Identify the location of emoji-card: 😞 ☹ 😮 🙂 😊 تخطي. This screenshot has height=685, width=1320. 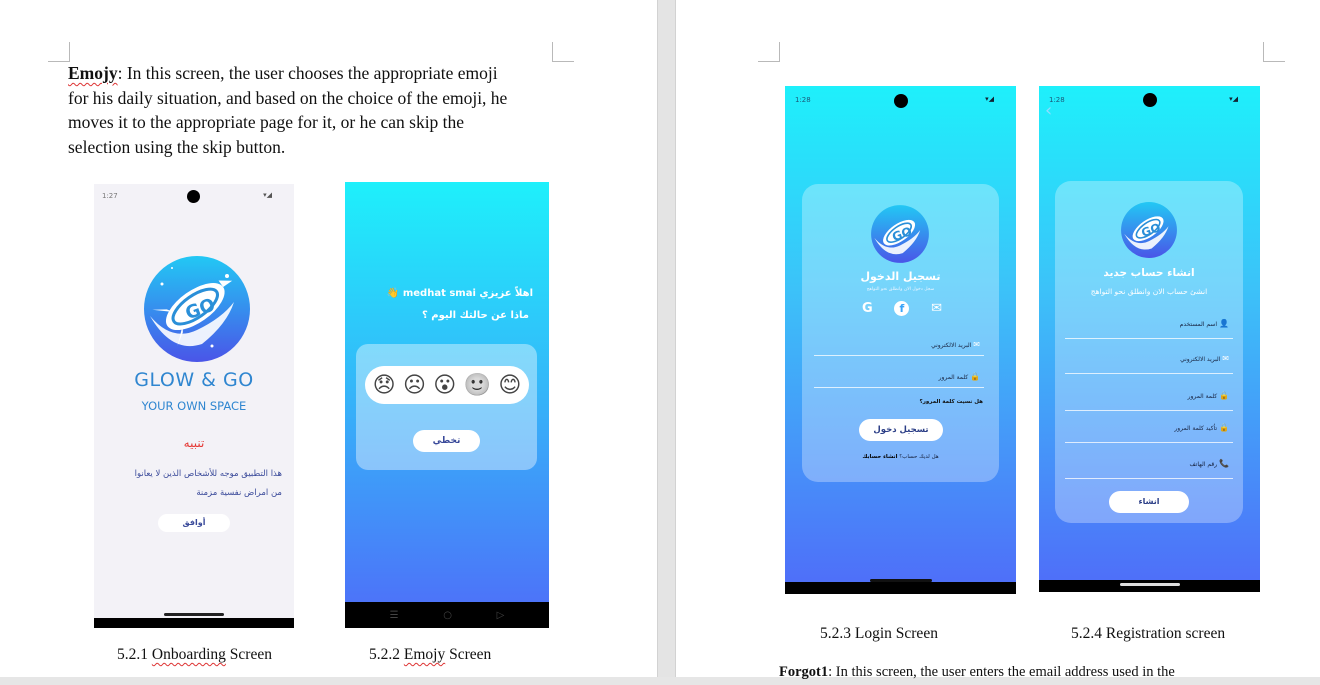
(446, 407).